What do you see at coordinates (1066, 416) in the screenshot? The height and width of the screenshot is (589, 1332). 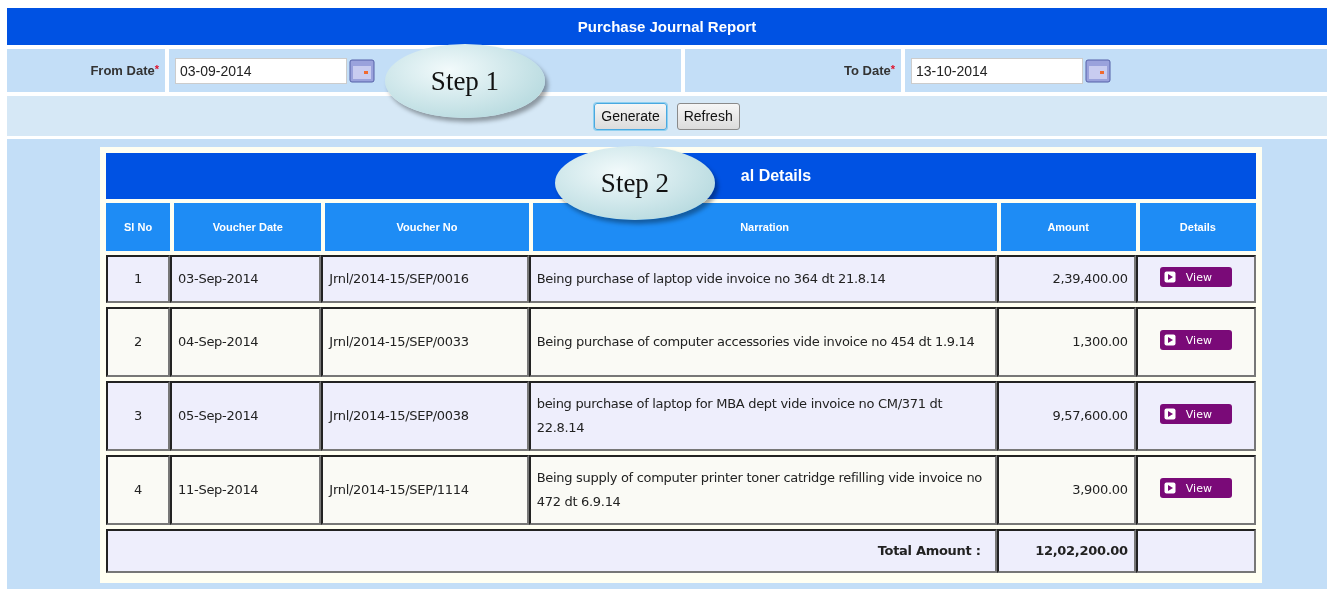 I see `table-cell: 9,57,600.00` at bounding box center [1066, 416].